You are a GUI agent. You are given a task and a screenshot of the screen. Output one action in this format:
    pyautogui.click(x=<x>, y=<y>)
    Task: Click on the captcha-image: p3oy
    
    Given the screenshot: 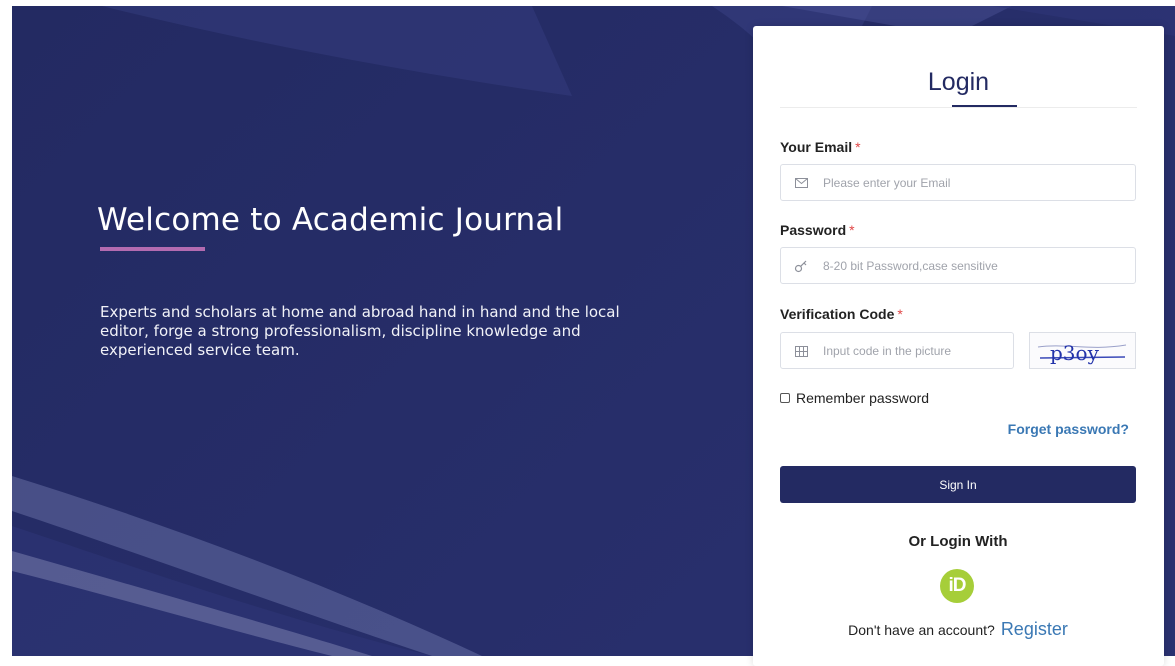 What is the action you would take?
    pyautogui.click(x=1082, y=350)
    